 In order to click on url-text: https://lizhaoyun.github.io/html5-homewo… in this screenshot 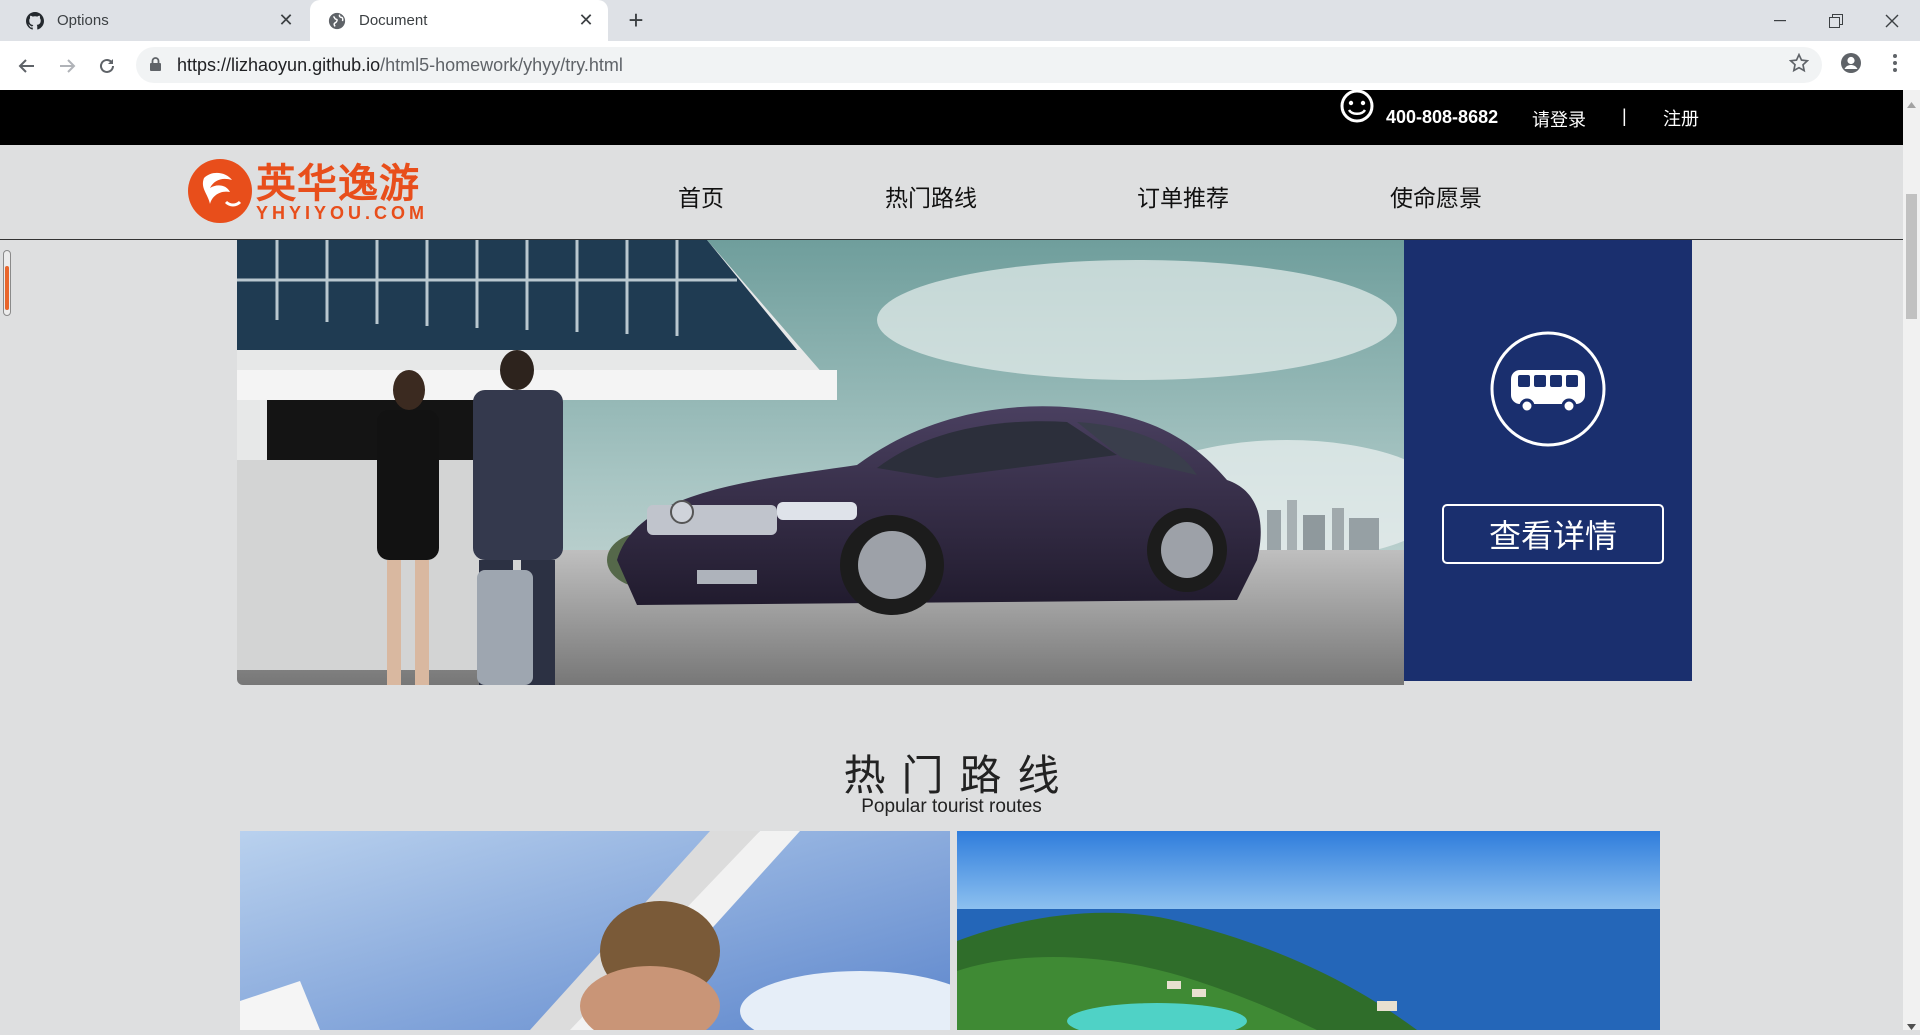, I will do `click(400, 65)`.